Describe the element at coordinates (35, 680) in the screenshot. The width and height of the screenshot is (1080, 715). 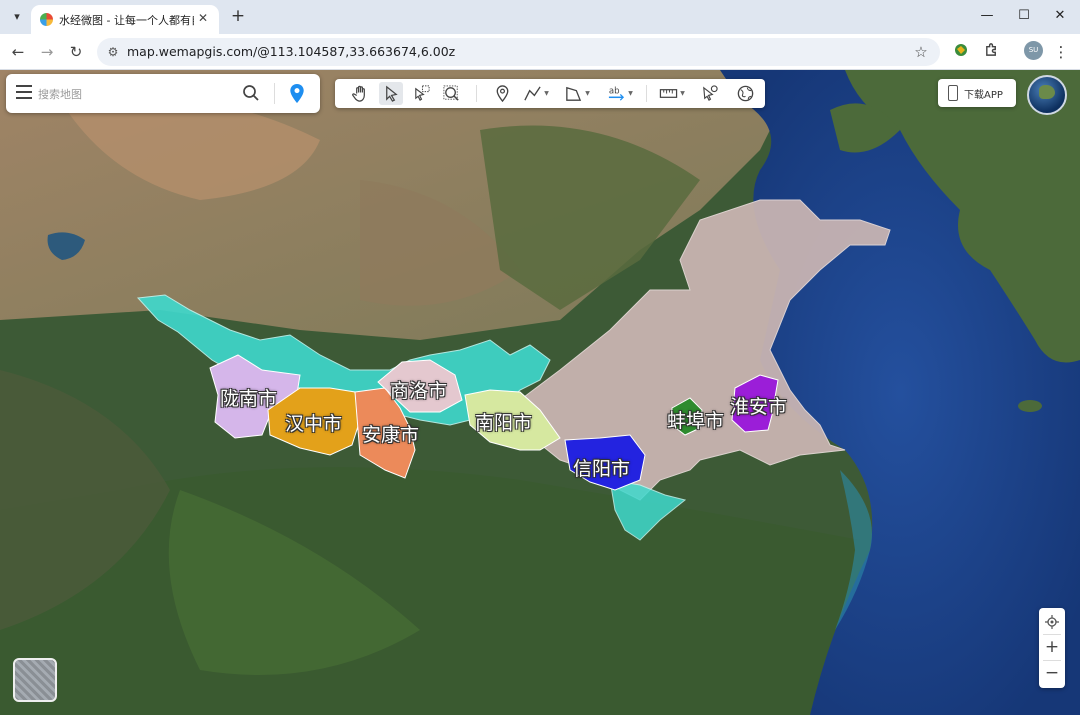
I see `layer-switcher-button` at that location.